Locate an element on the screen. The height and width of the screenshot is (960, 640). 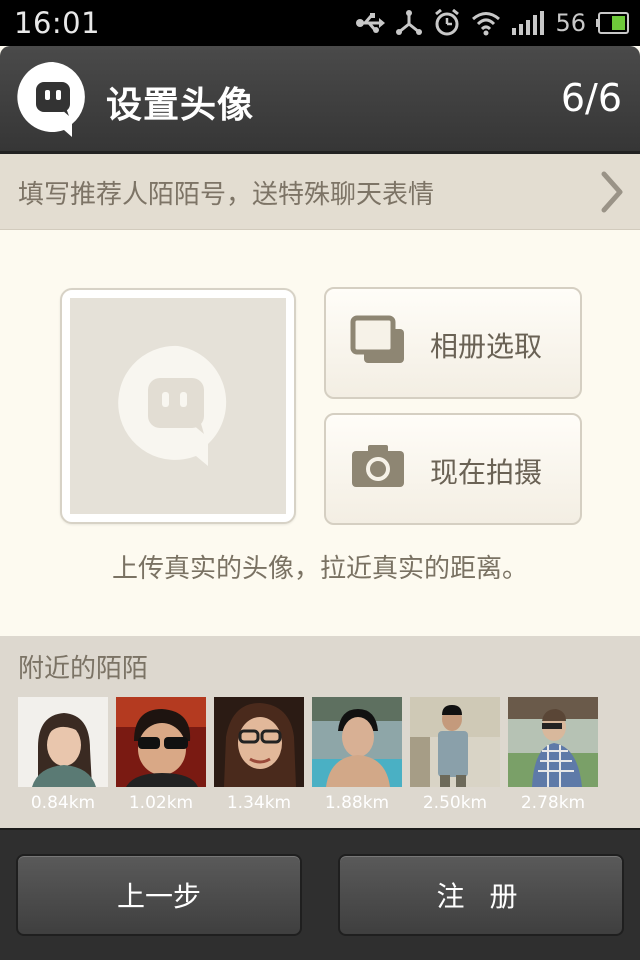
previous-step-button: 上一步 is located at coordinates (159, 895).